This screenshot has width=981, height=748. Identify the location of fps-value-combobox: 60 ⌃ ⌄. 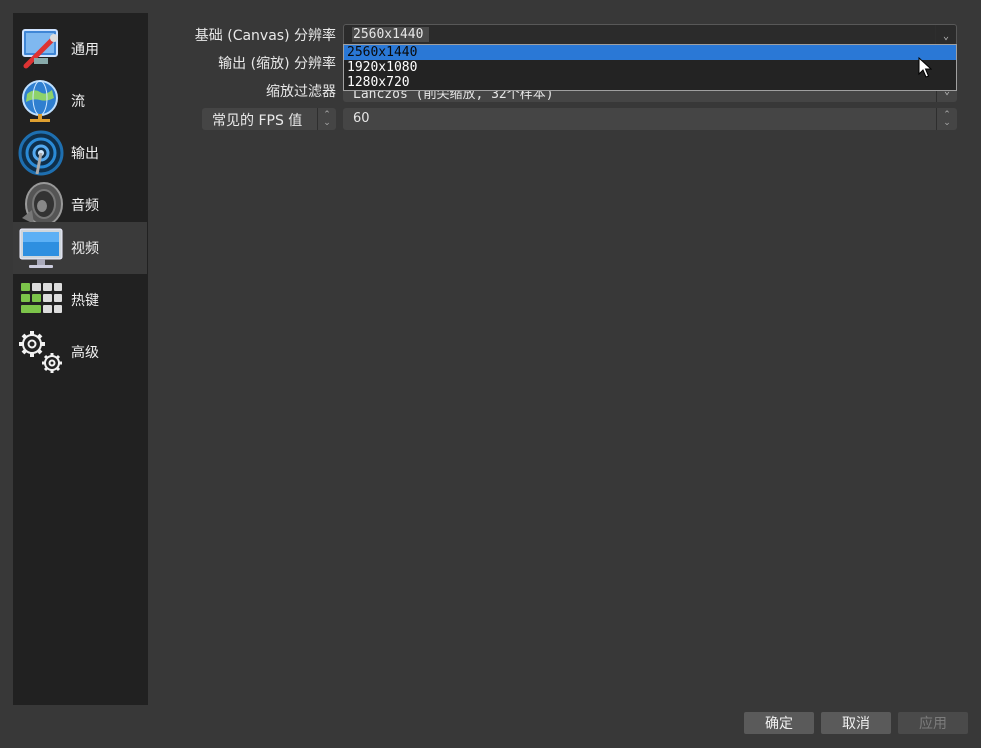
(650, 119).